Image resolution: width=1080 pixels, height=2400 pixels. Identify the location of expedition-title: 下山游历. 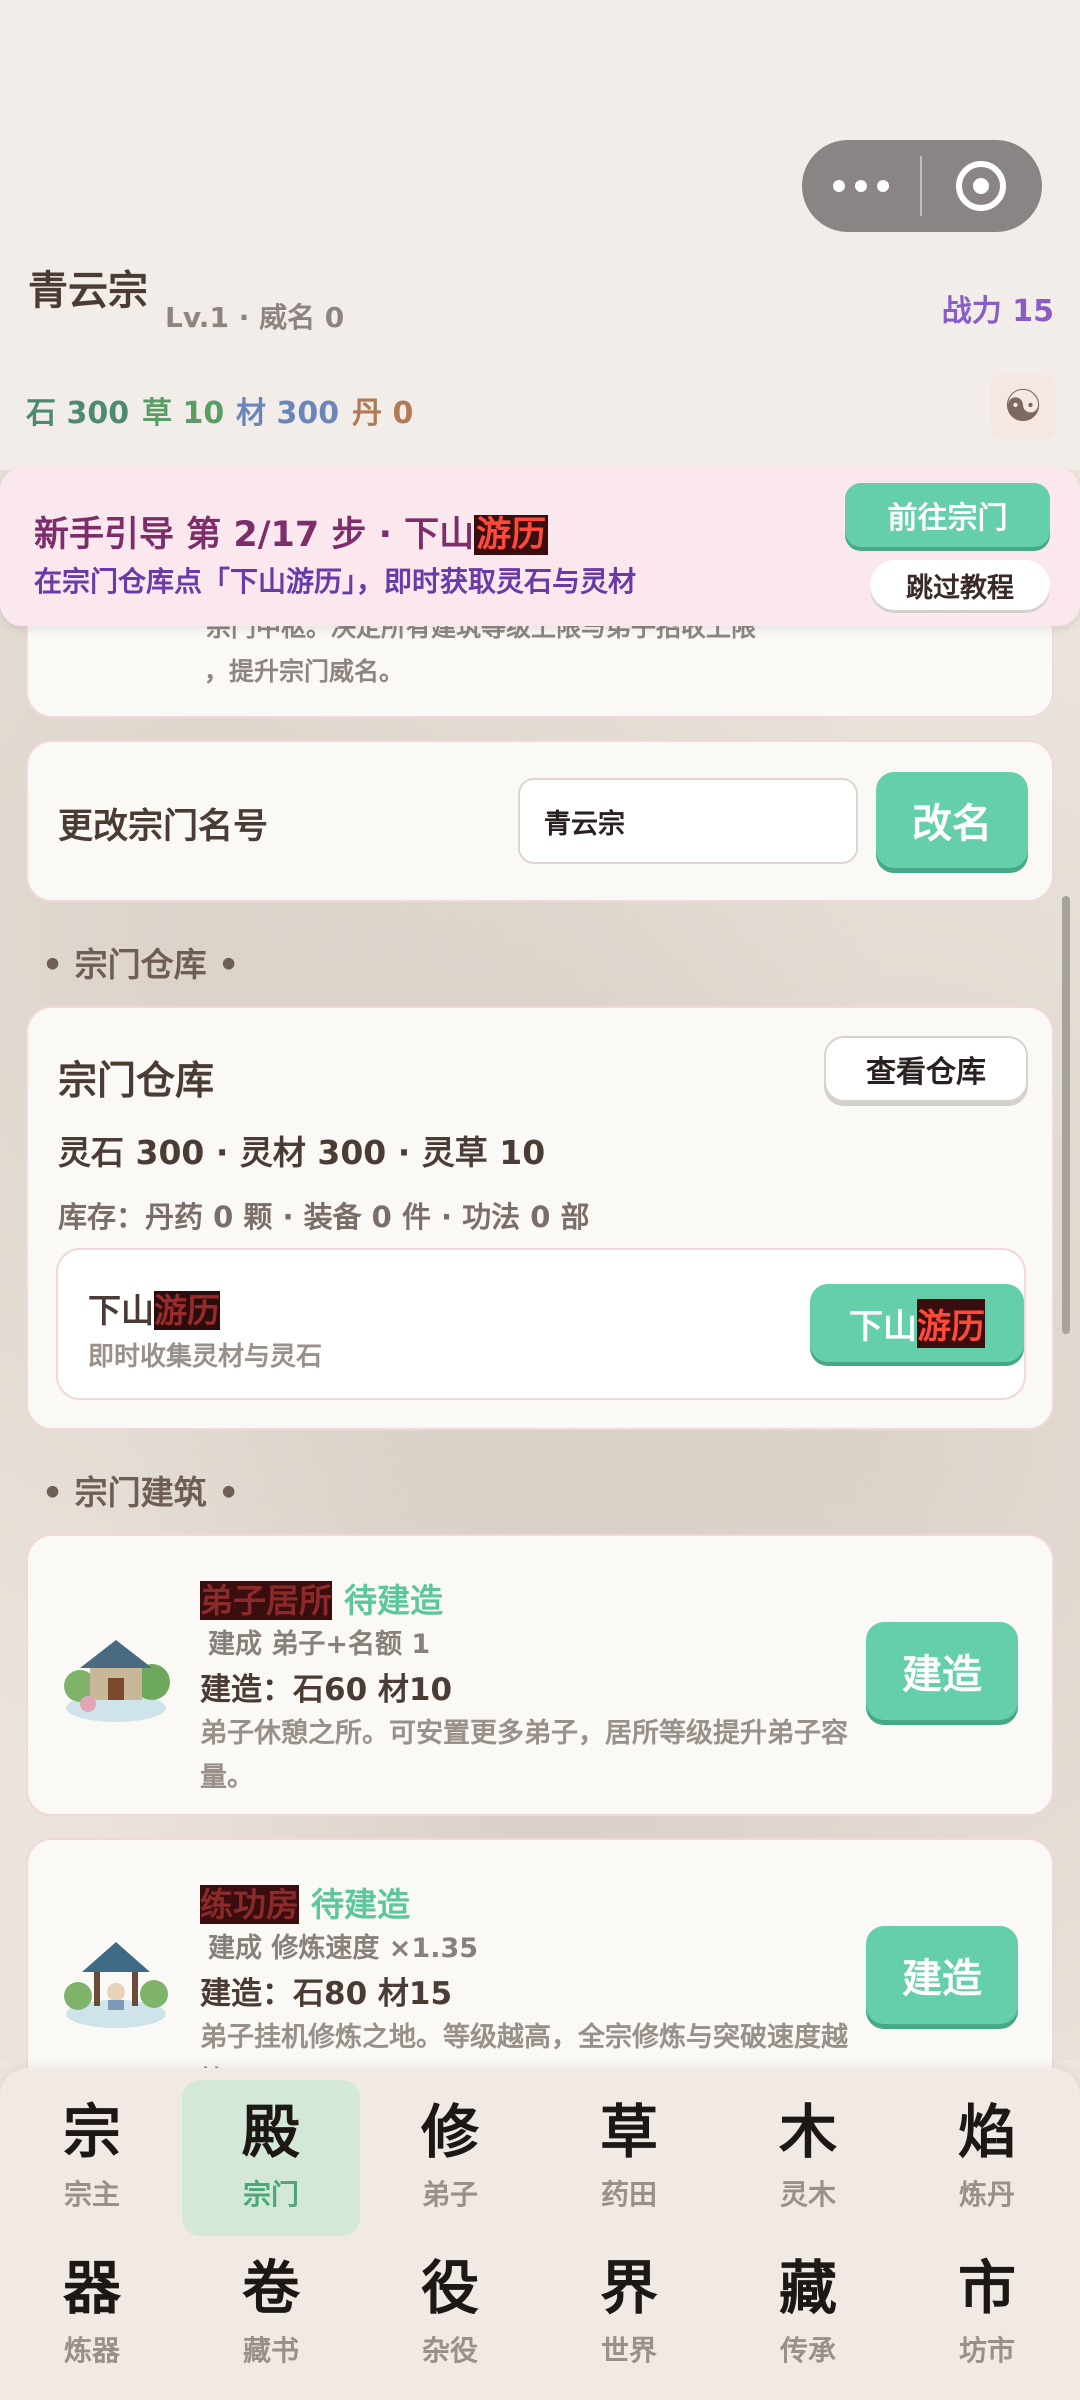
(154, 1310).